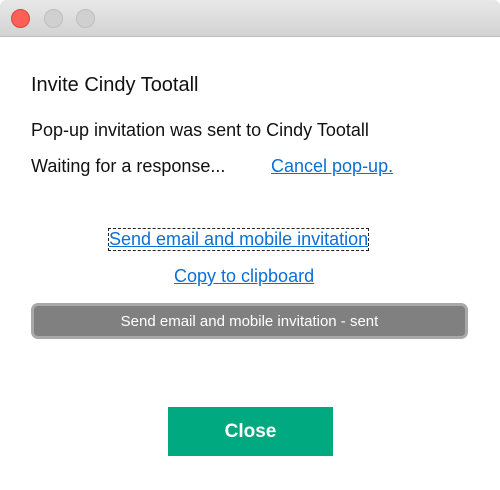 This screenshot has height=490, width=500. What do you see at coordinates (244, 276) in the screenshot?
I see `copy-to-clipboard-link: Copy to clipboard` at bounding box center [244, 276].